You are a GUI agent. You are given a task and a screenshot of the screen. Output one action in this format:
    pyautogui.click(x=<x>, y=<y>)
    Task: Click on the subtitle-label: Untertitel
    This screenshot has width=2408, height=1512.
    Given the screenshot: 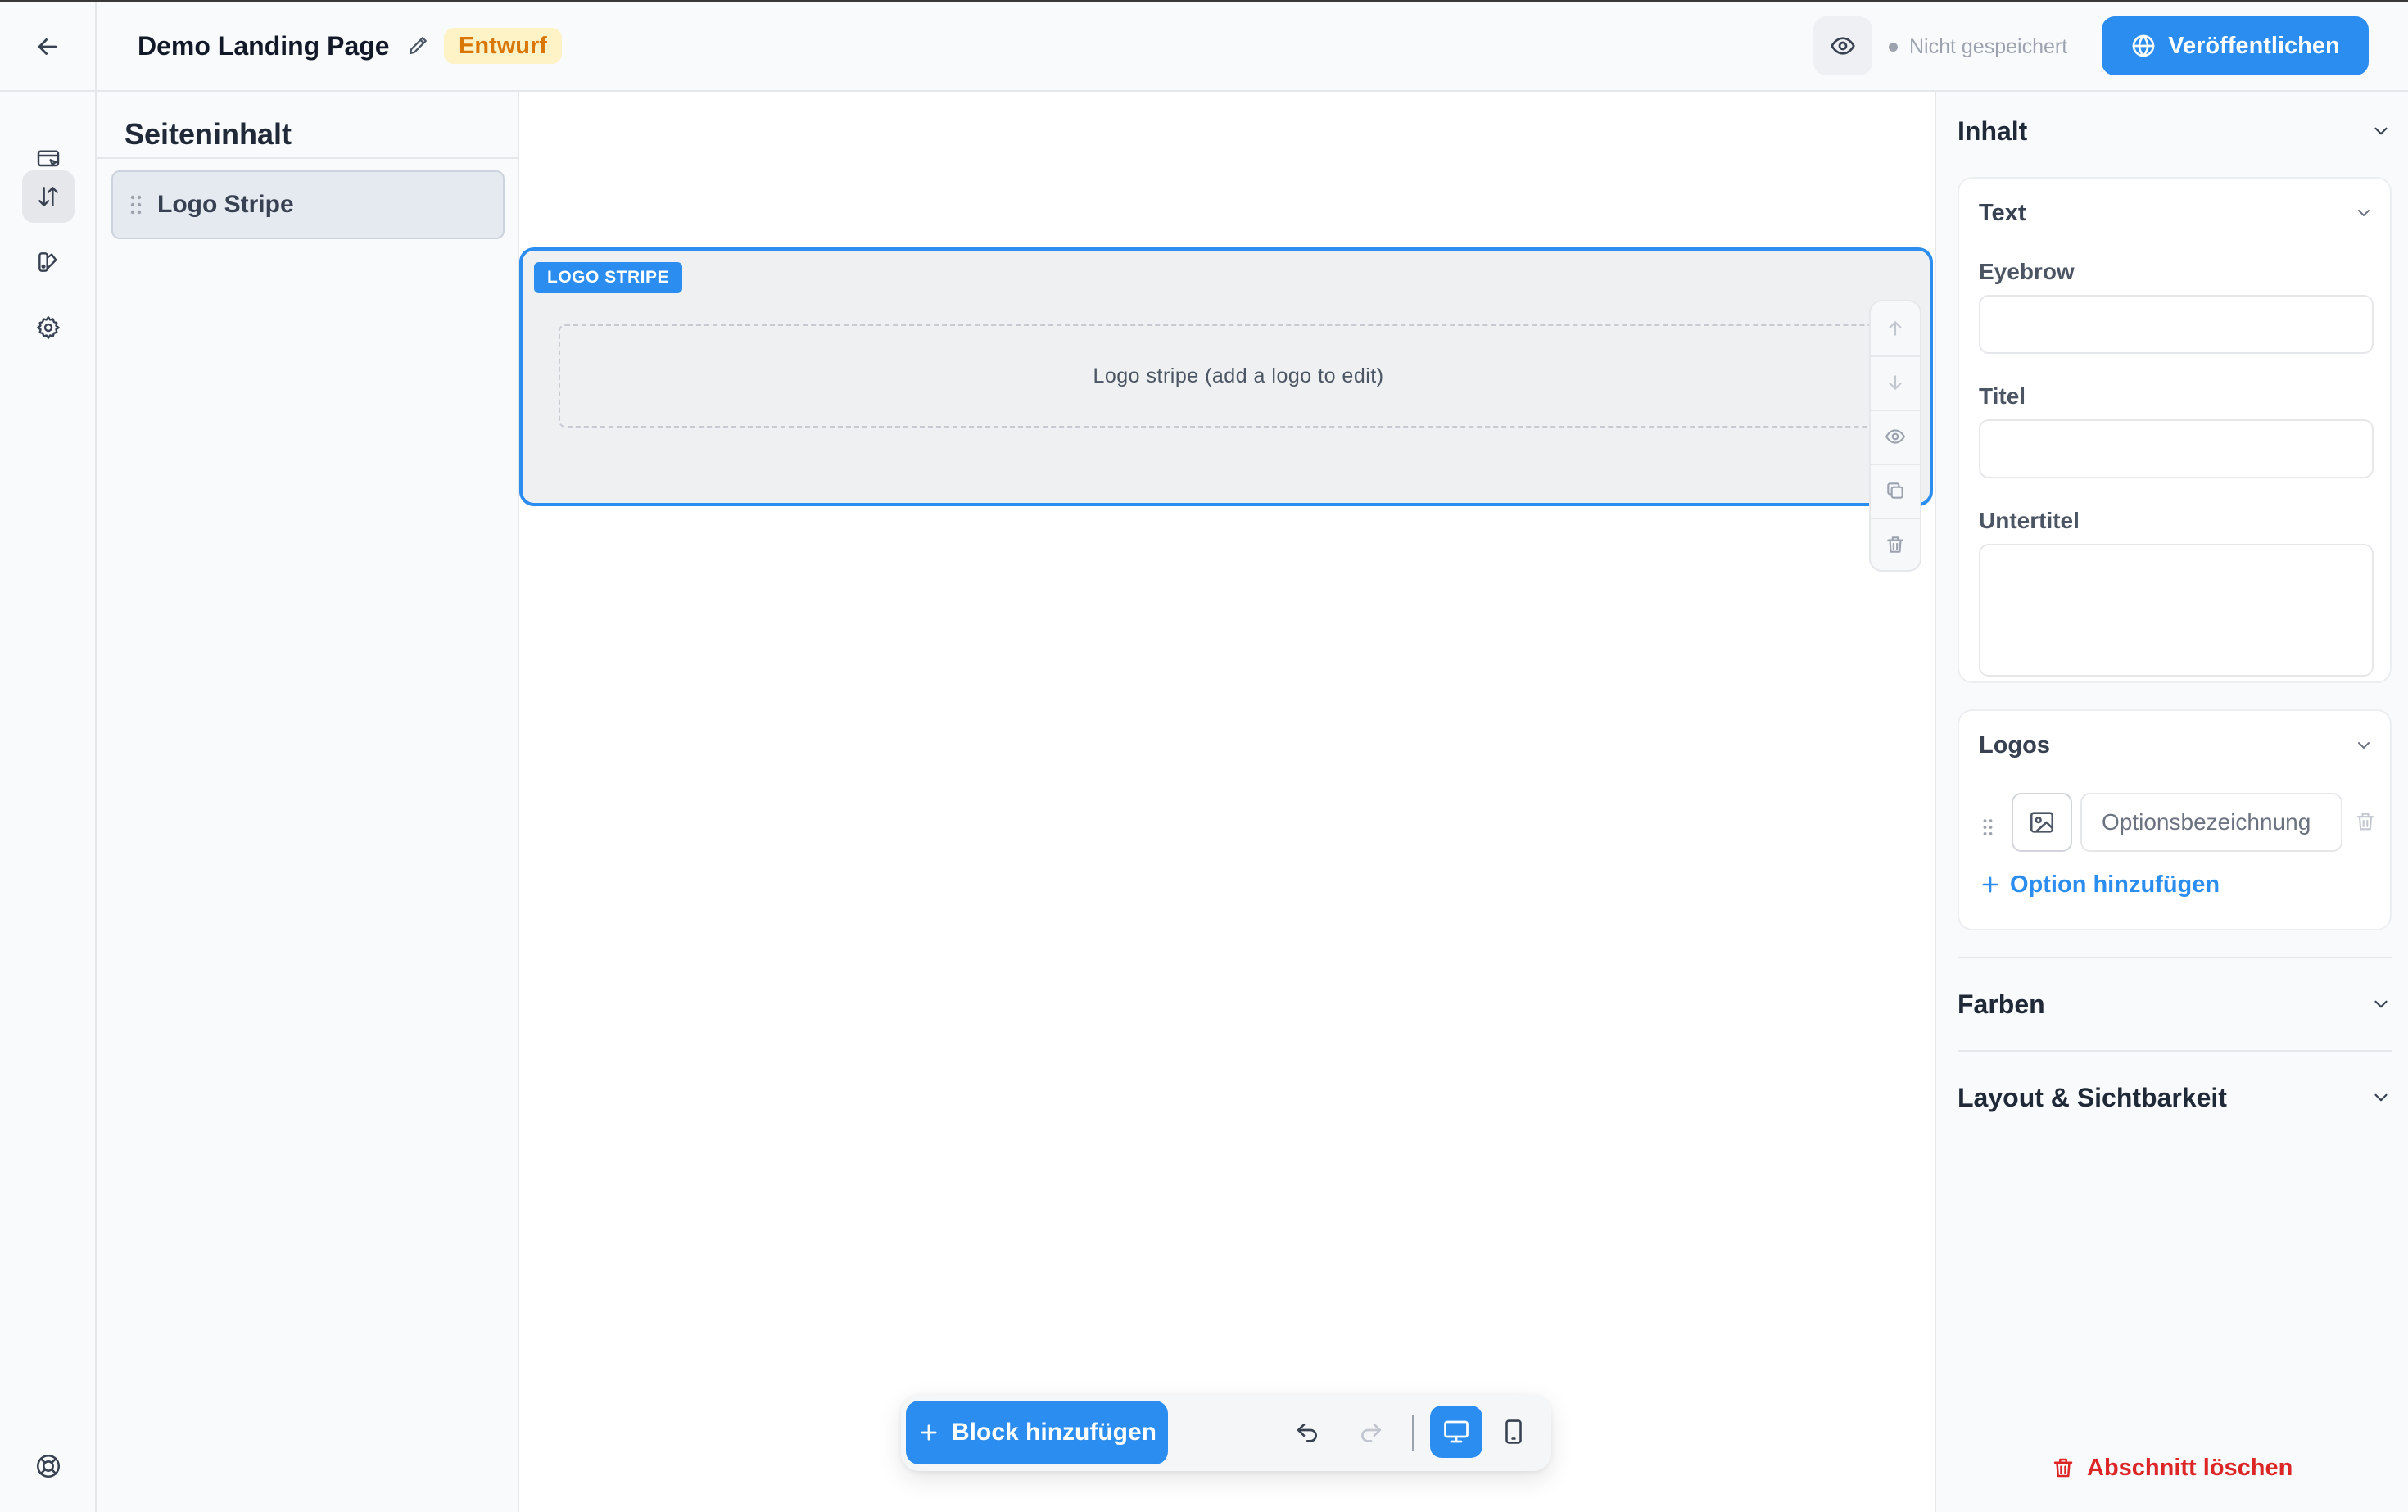 What is the action you would take?
    pyautogui.click(x=2029, y=520)
    